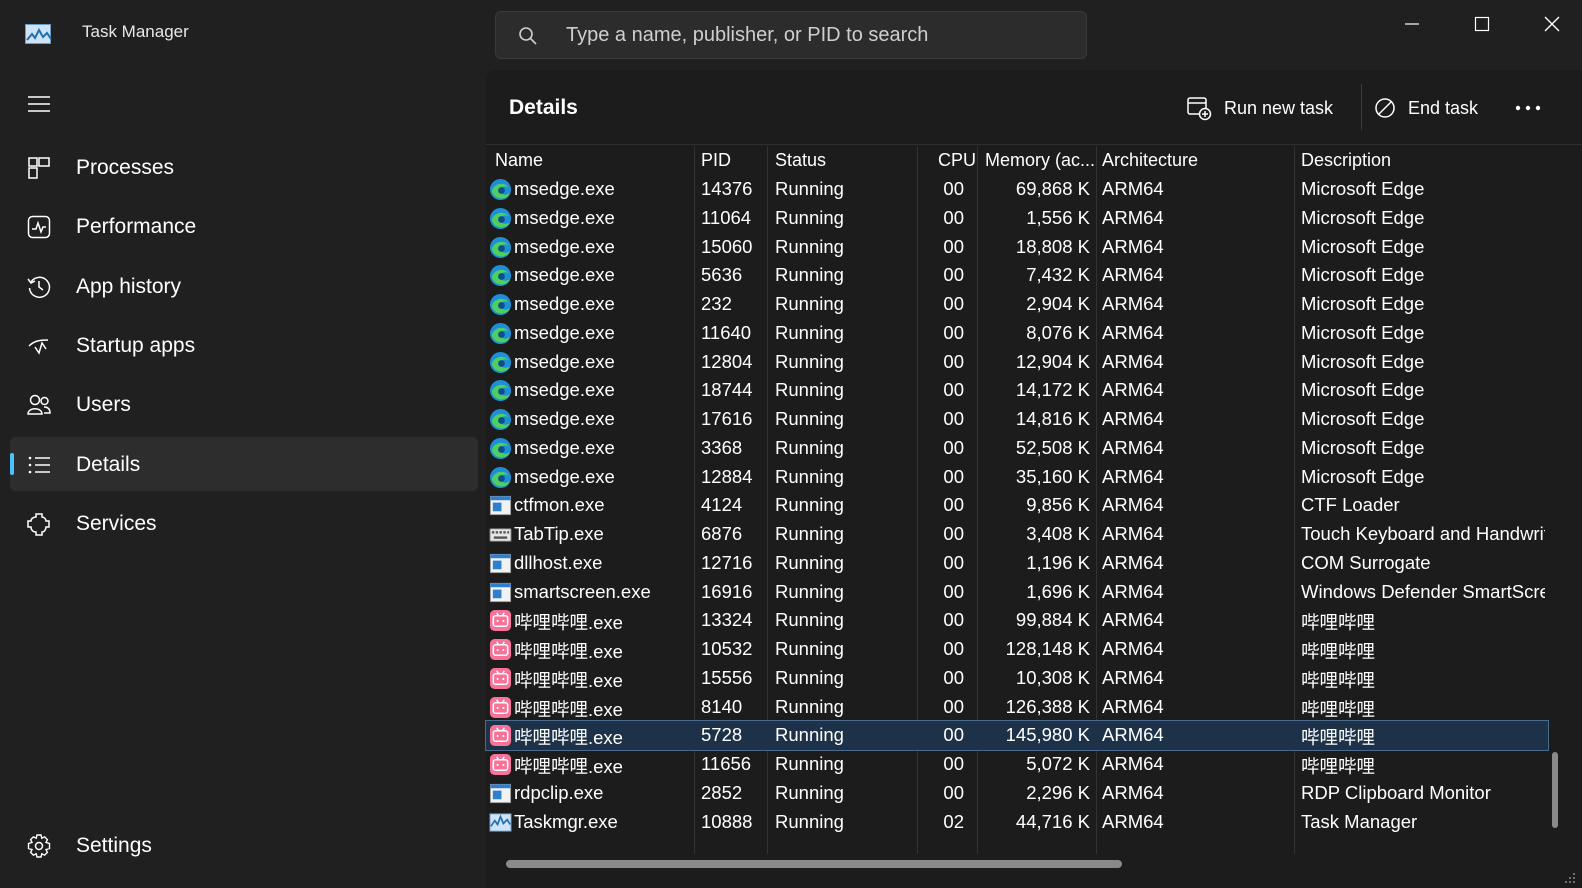 This screenshot has width=1582, height=888. Describe the element at coordinates (244, 286) in the screenshot. I see `sidebar-item-app-history: App history` at that location.